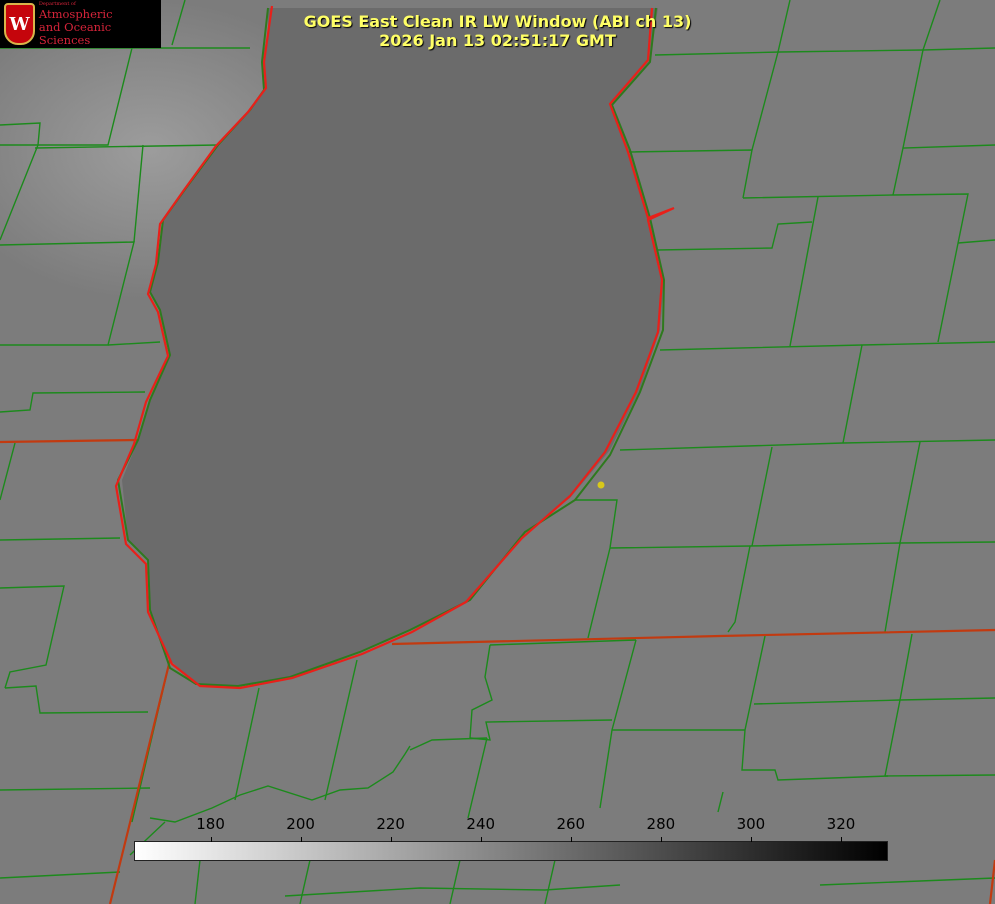 The width and height of the screenshot is (995, 904). Describe the element at coordinates (751, 824) in the screenshot. I see `colorbar-tick-label: 300` at that location.